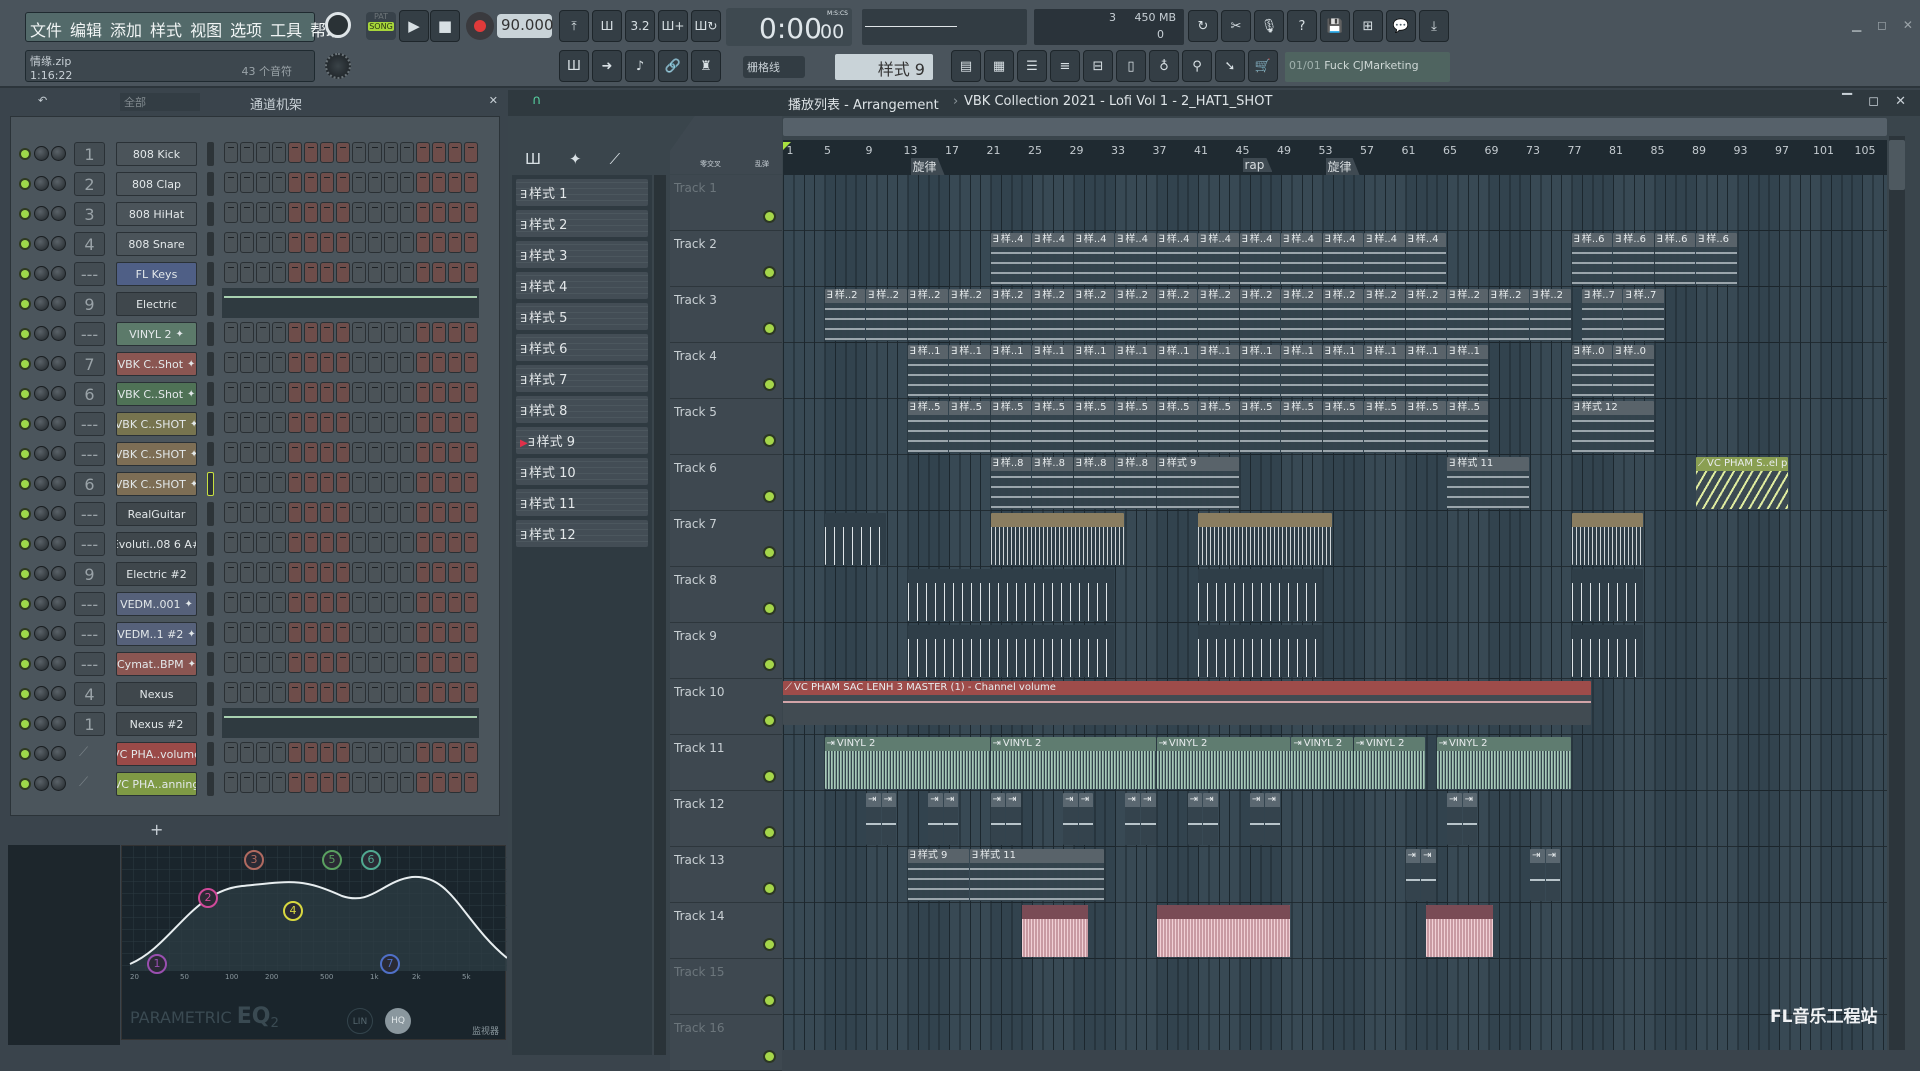 This screenshot has height=1071, width=1920. What do you see at coordinates (574, 26) in the screenshot?
I see `toolbar-button-icon: ⤒` at bounding box center [574, 26].